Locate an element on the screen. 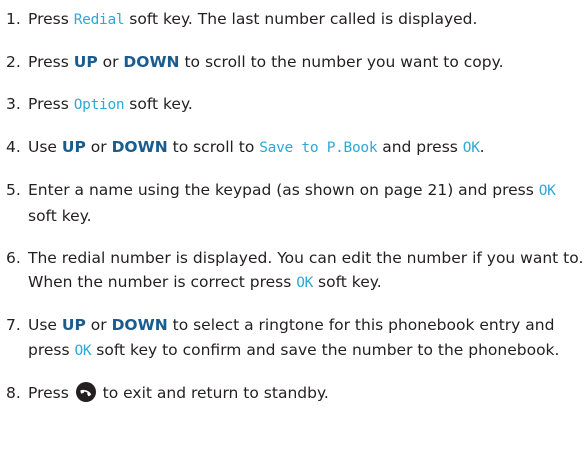  step-8: 8. Press to exit and return to standby. is located at coordinates (295, 393).